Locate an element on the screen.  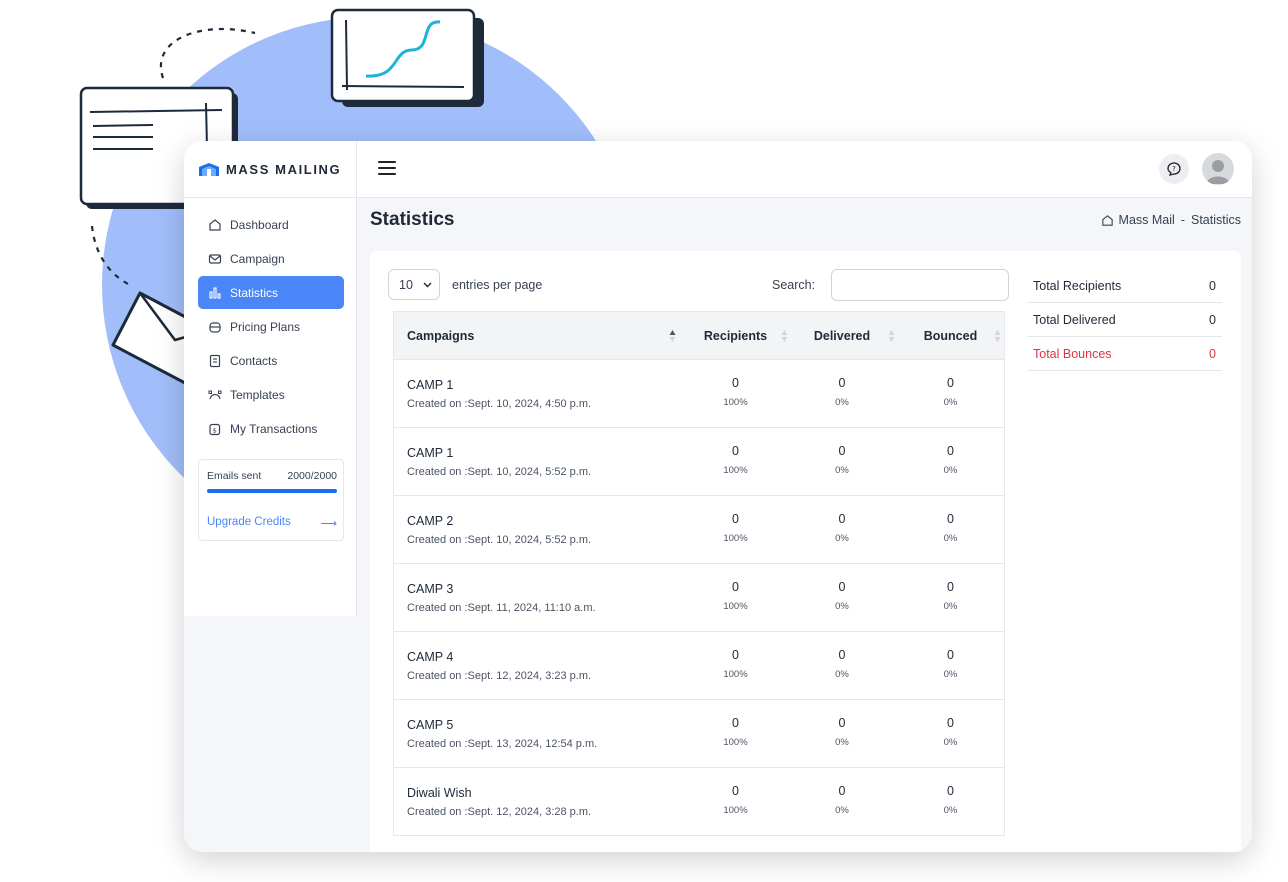
sidebar-item-my-transactions: $ My Transactions is located at coordinates (271, 428).